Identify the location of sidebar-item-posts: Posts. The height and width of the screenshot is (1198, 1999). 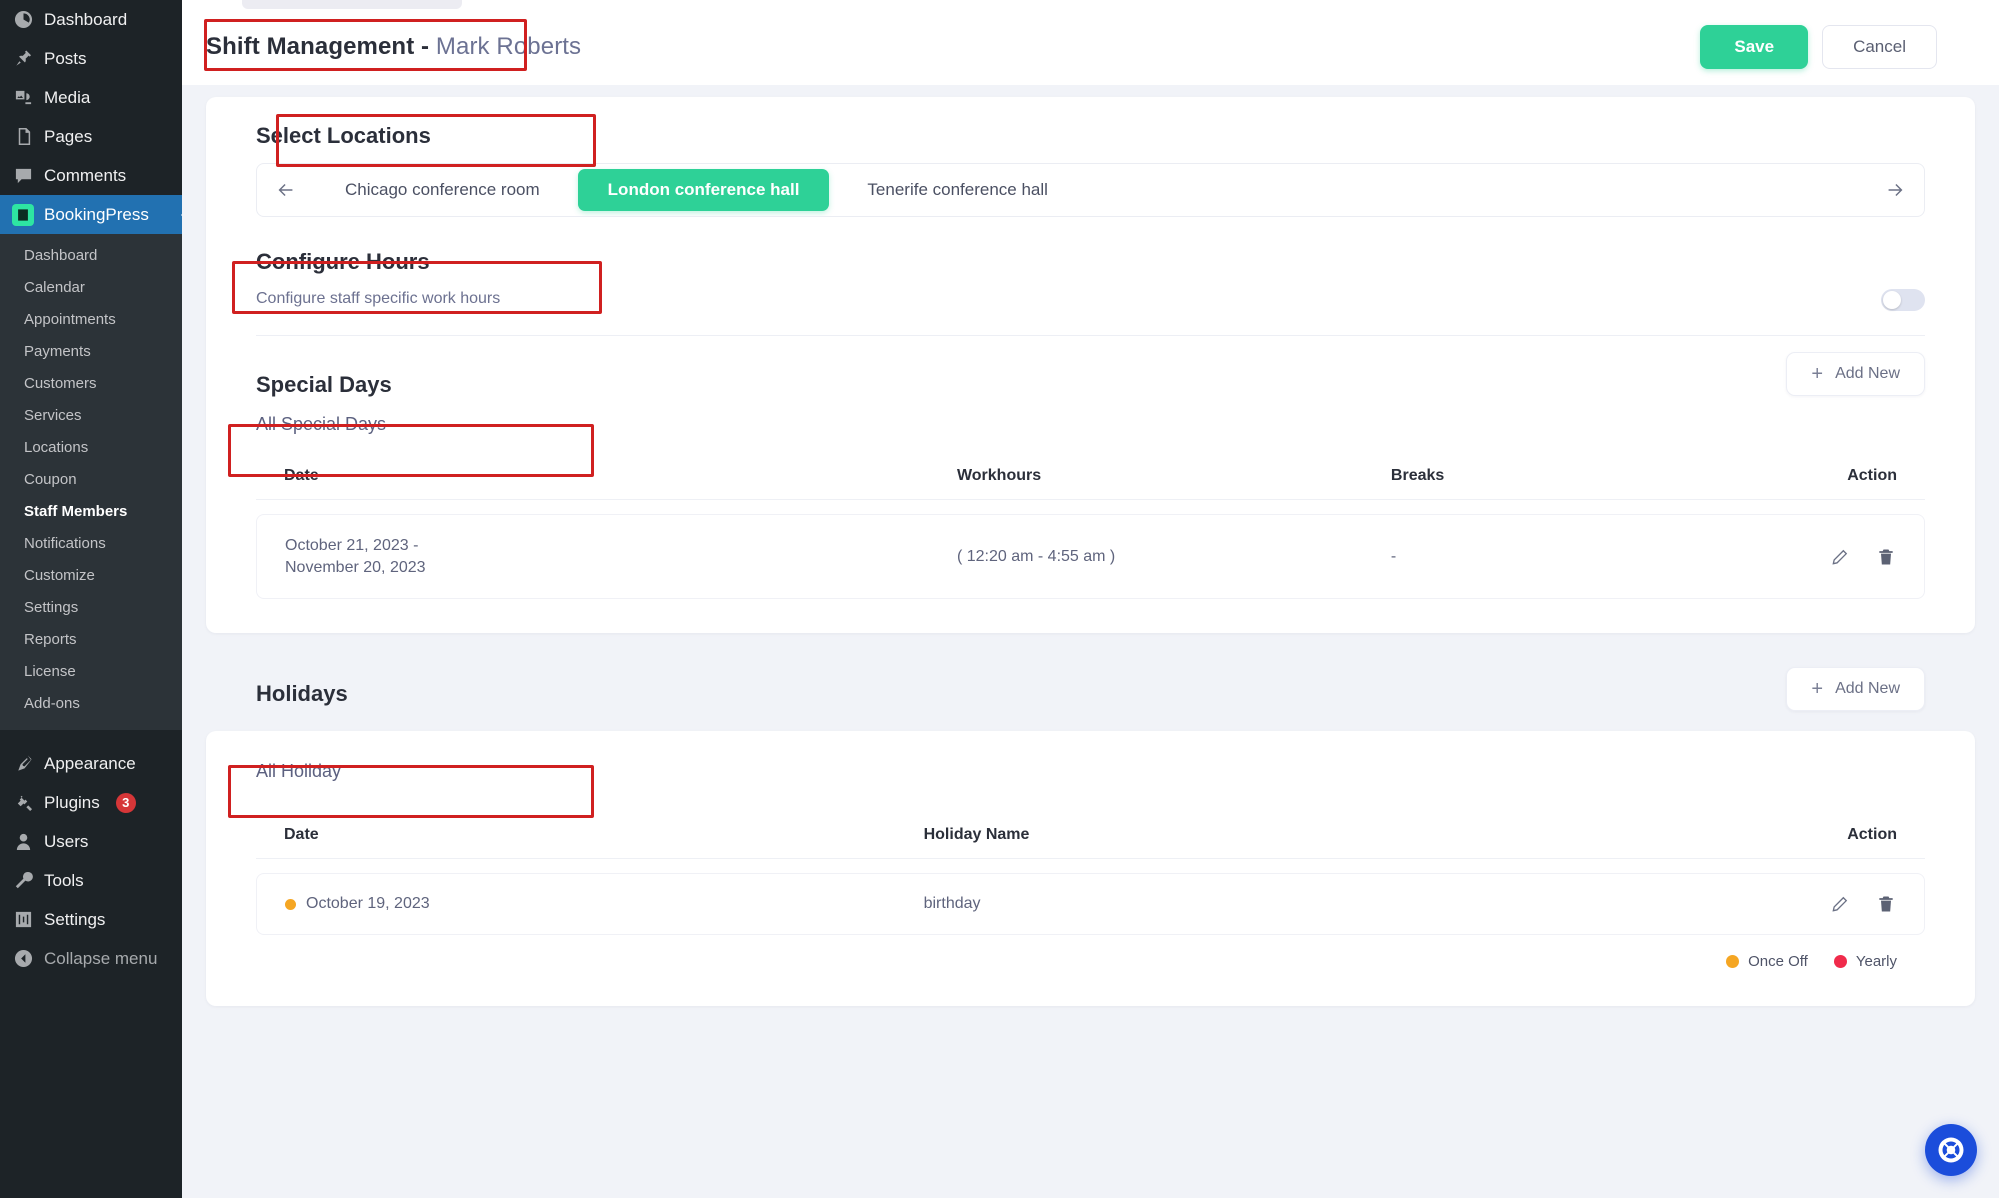
(91, 58).